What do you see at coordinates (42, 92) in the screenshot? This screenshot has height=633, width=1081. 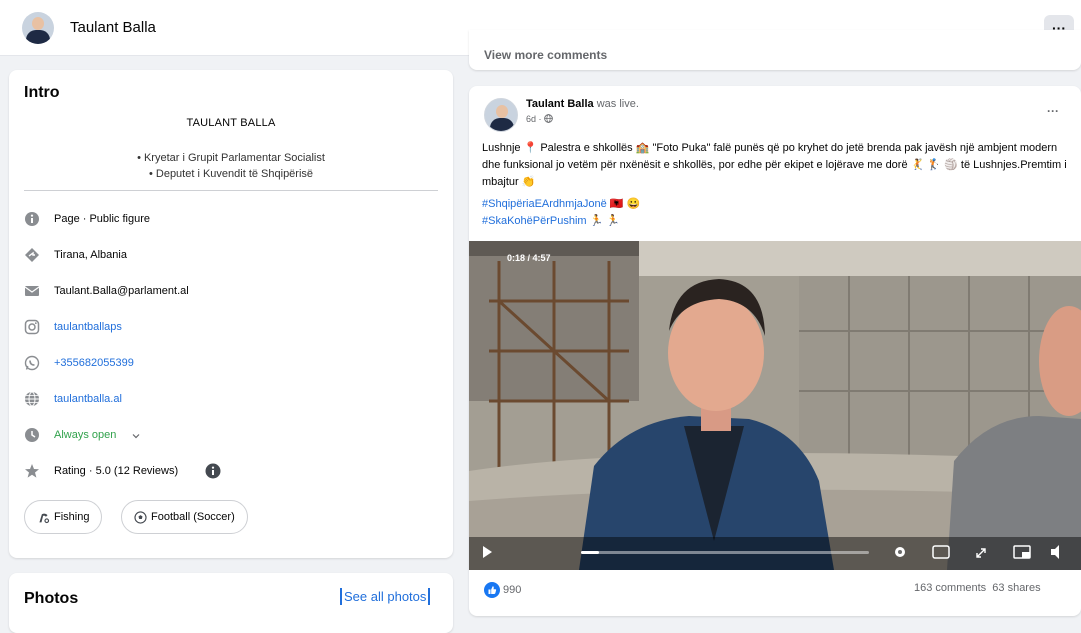 I see `intro-title: Intro` at bounding box center [42, 92].